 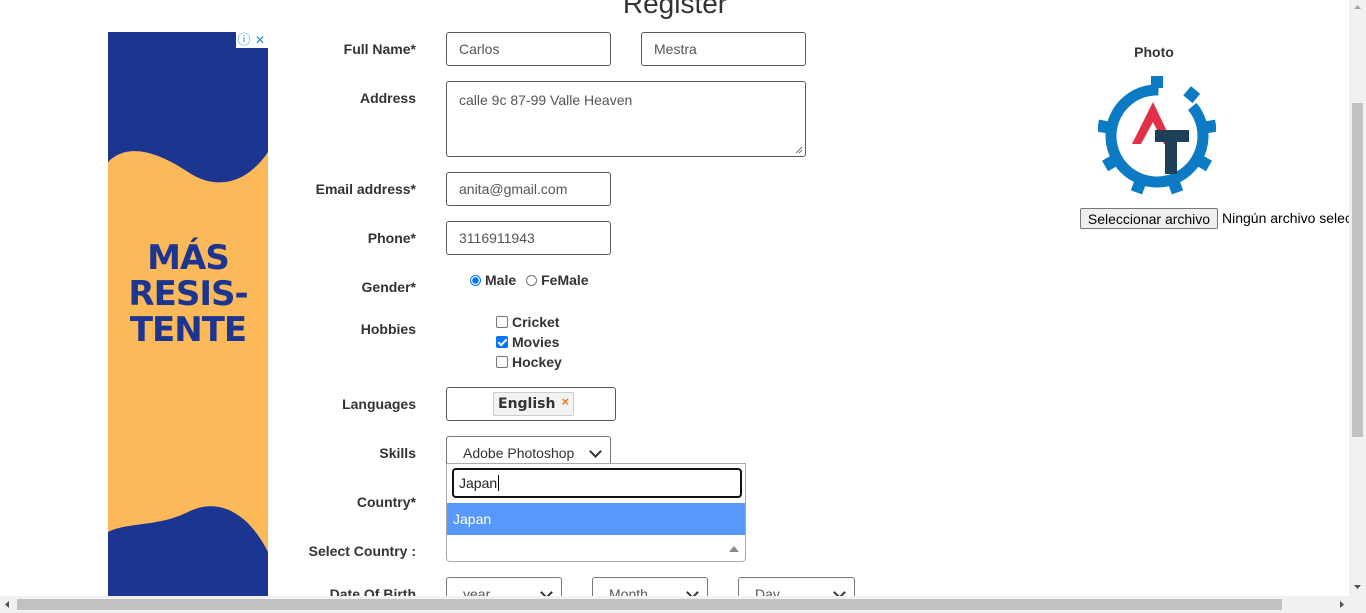 What do you see at coordinates (723, 49) in the screenshot?
I see `last-name-input: Mestra` at bounding box center [723, 49].